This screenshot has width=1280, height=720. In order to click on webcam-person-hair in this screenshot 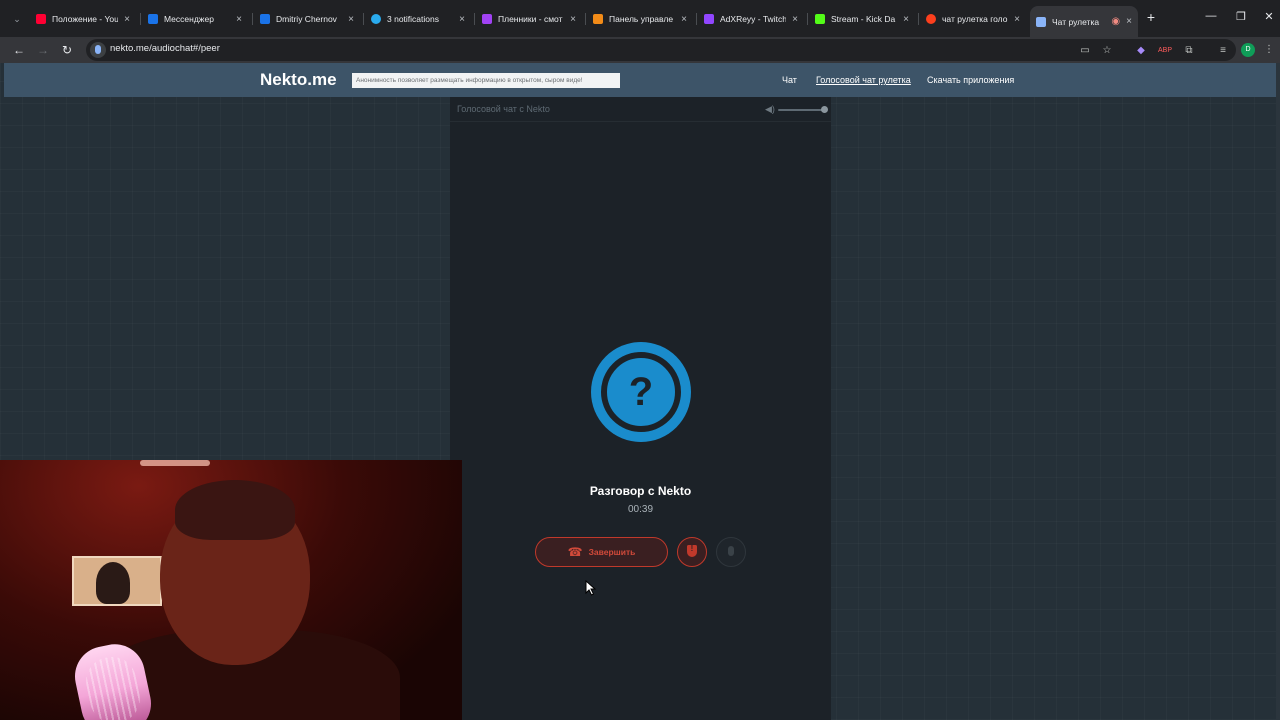, I will do `click(235, 510)`.